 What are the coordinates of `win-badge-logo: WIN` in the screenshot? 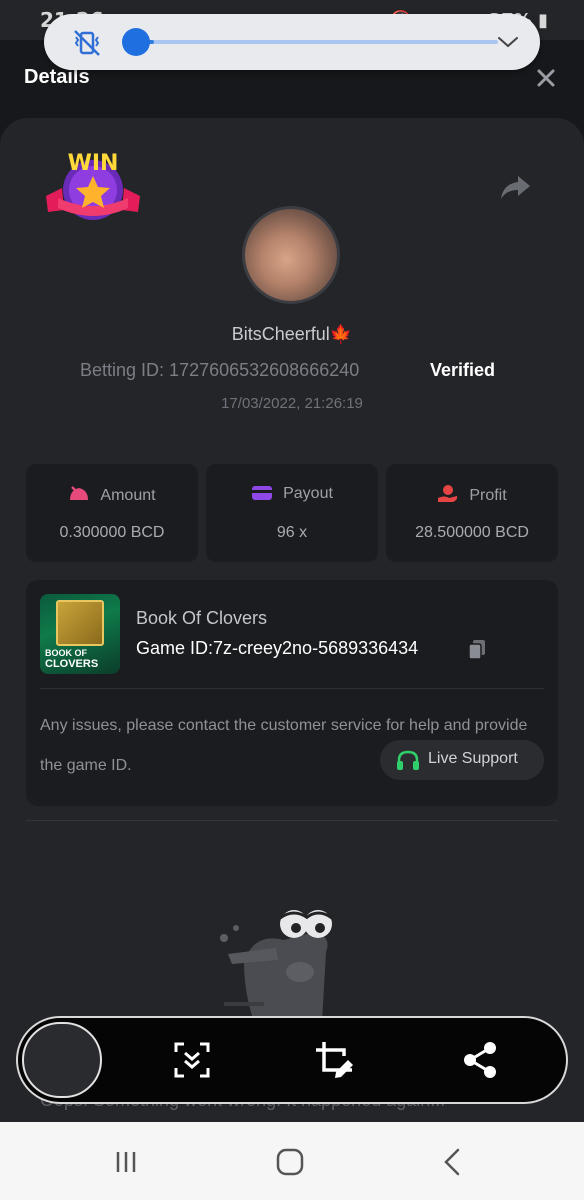 It's located at (93, 185).